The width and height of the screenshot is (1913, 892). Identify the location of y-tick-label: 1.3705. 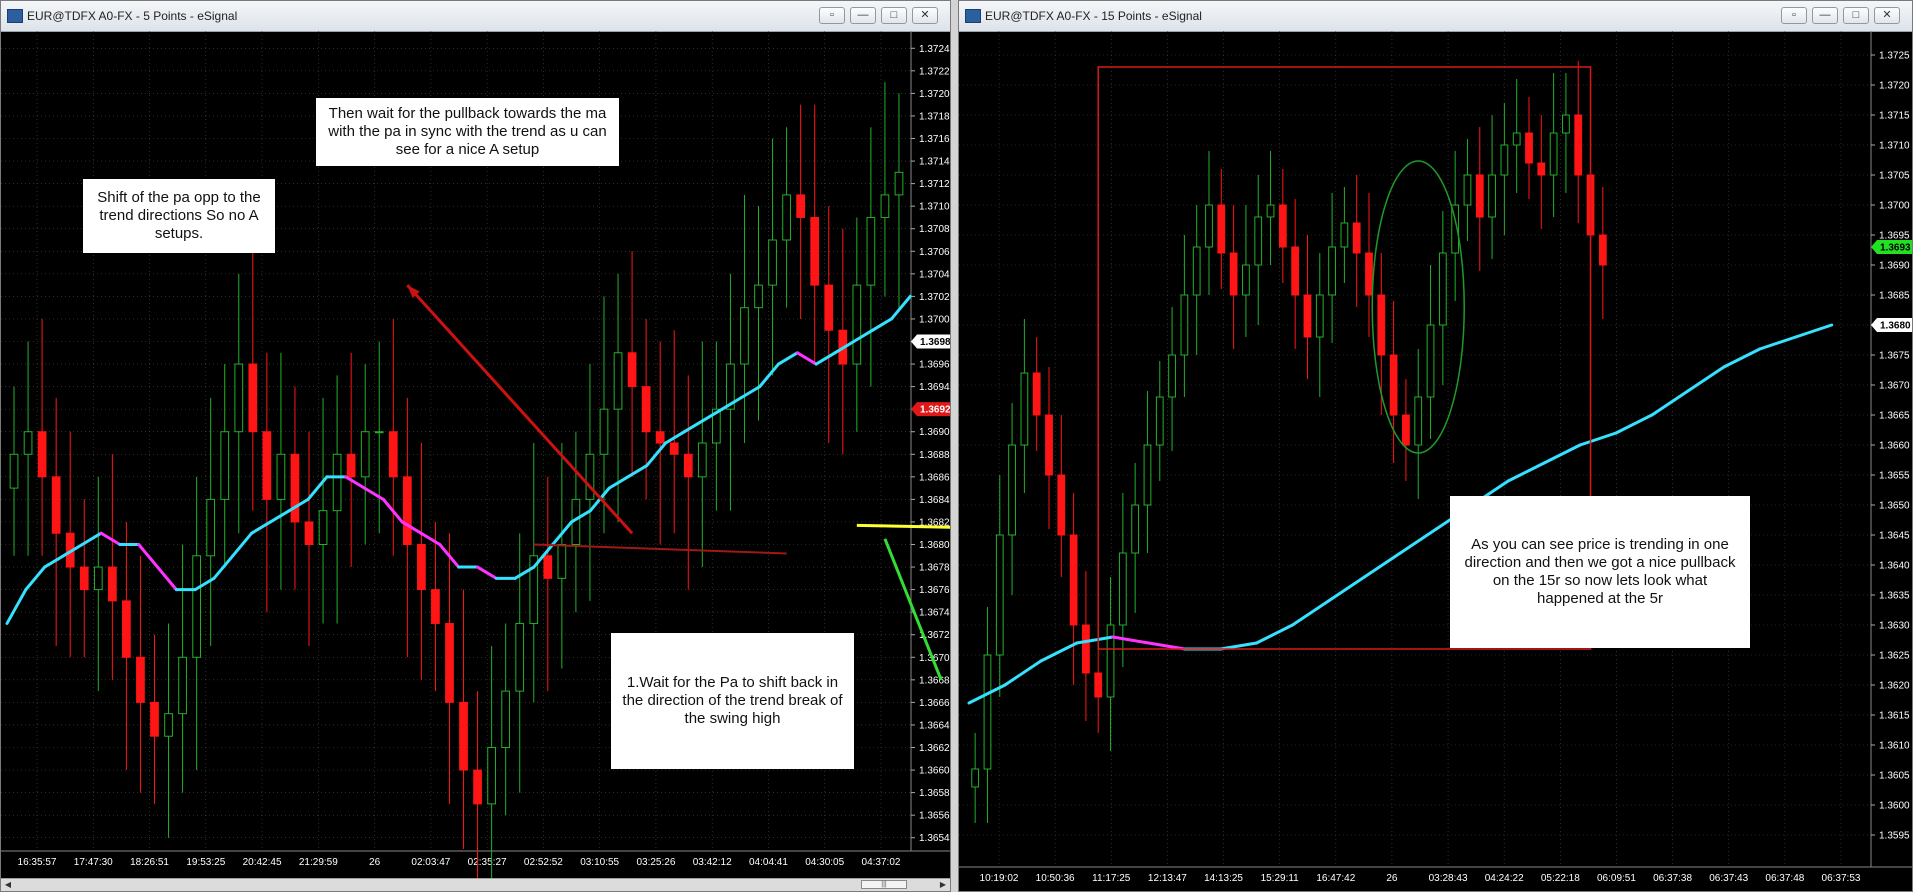
(1894, 176).